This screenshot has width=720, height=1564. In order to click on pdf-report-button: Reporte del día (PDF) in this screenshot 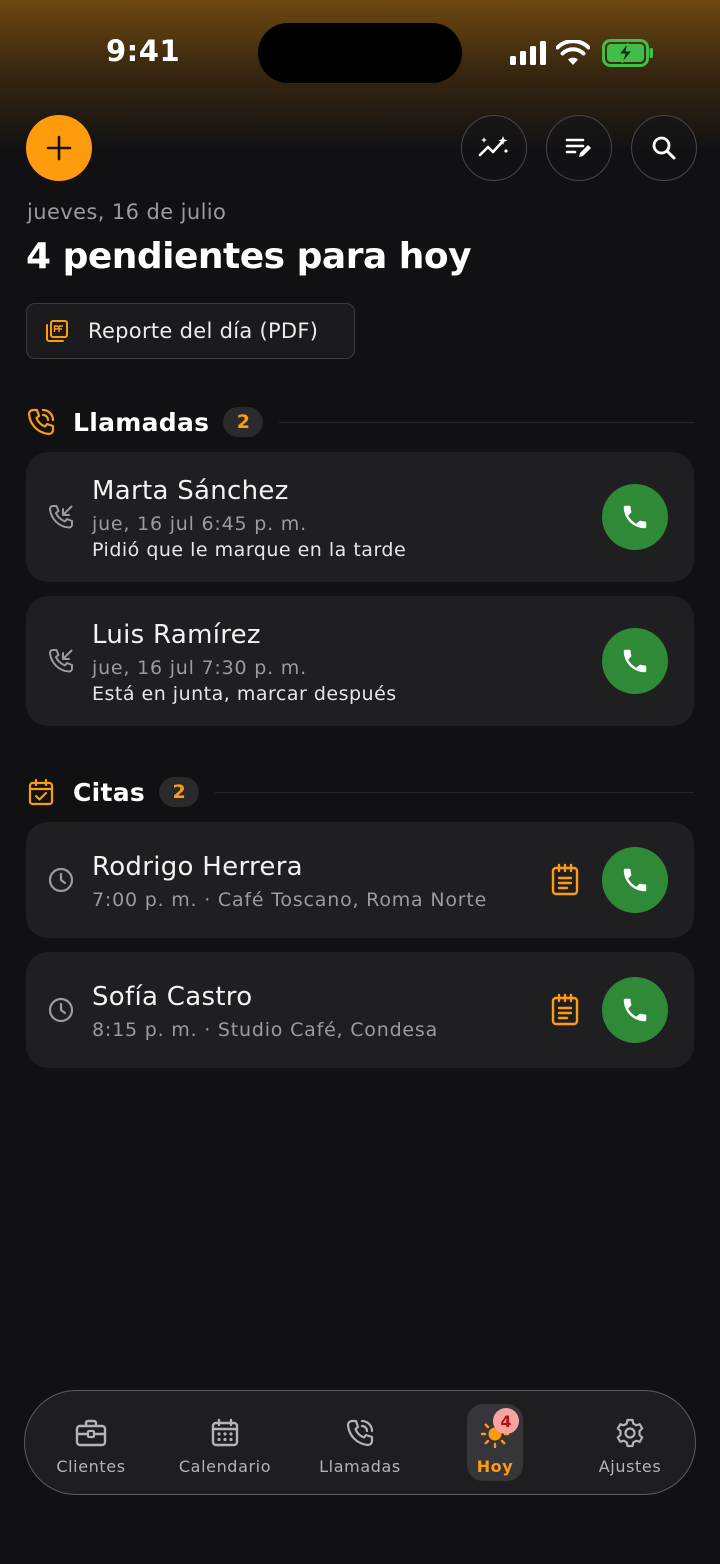, I will do `click(190, 331)`.